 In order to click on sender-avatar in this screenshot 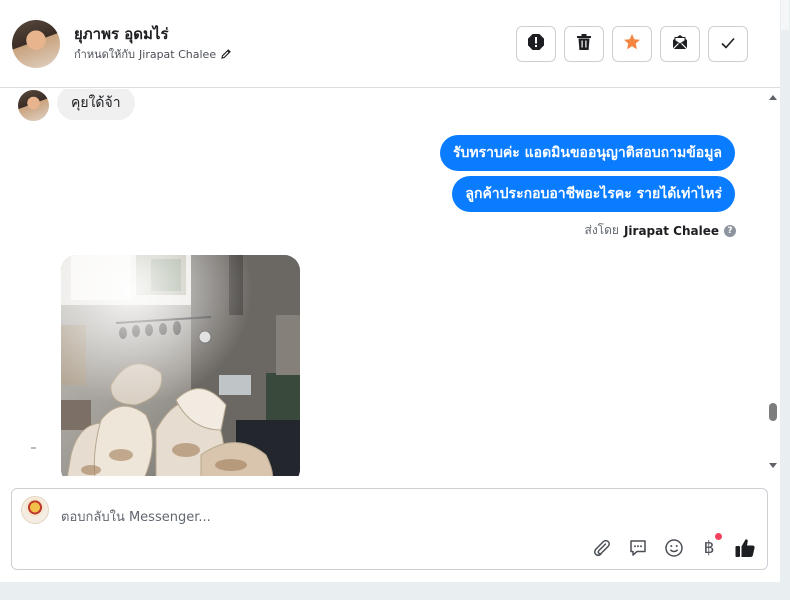, I will do `click(33, 105)`.